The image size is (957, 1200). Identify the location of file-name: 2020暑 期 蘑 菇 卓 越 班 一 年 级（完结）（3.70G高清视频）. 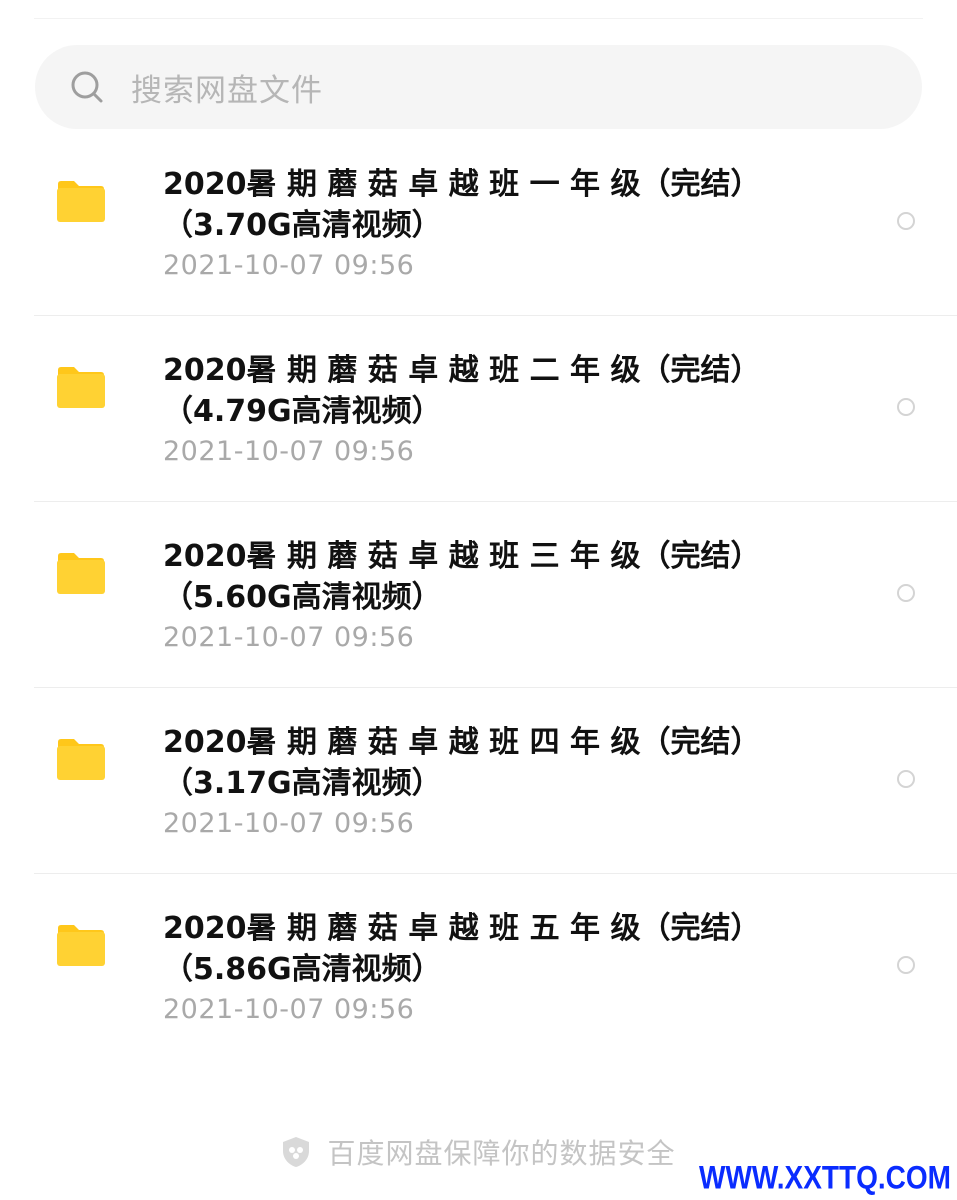
(462, 205).